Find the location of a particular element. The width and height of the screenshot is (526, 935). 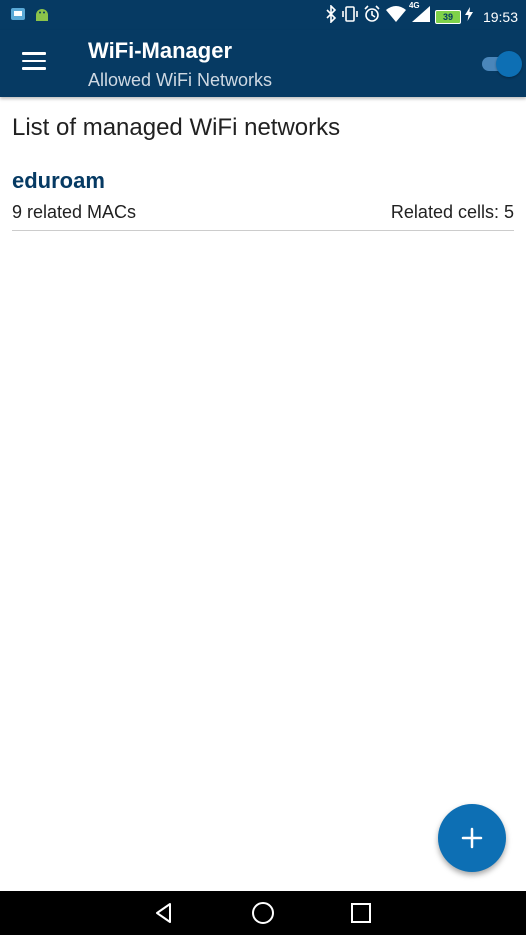

charging-icon is located at coordinates (468, 16).